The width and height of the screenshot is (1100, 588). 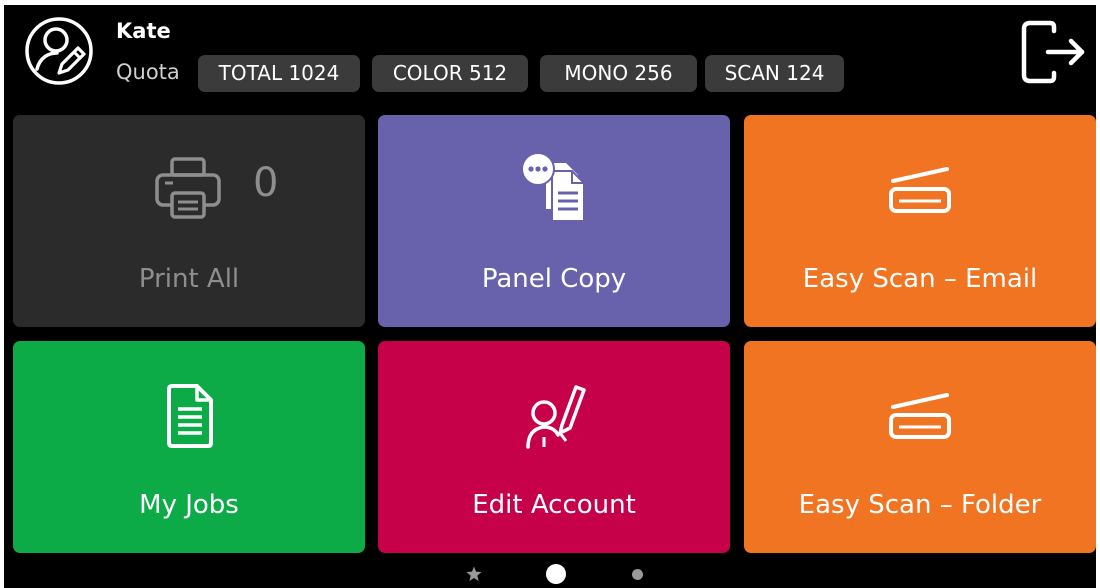 I want to click on tile-label: My Jobs, so click(x=189, y=505).